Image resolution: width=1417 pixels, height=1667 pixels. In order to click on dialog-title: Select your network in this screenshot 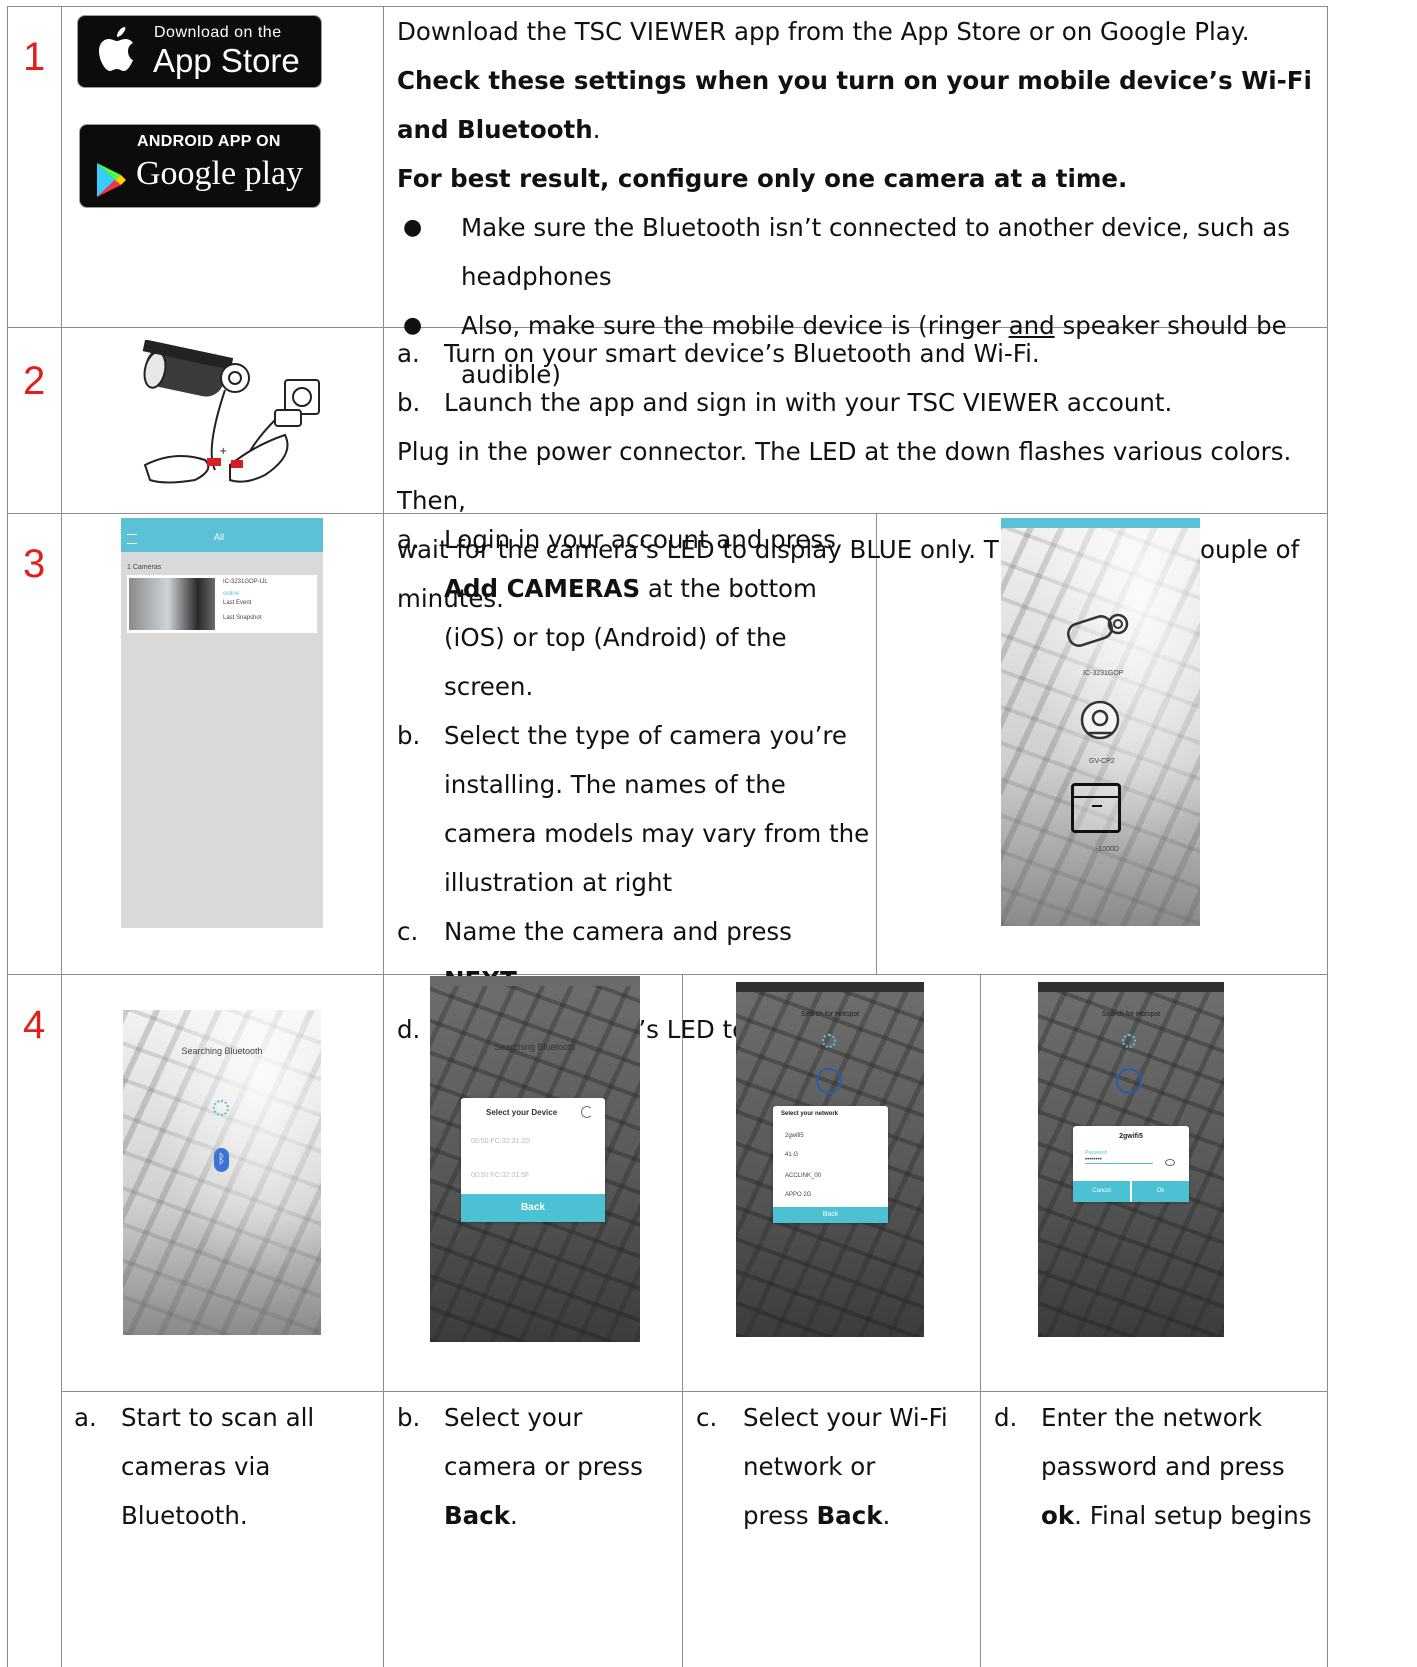, I will do `click(810, 1114)`.